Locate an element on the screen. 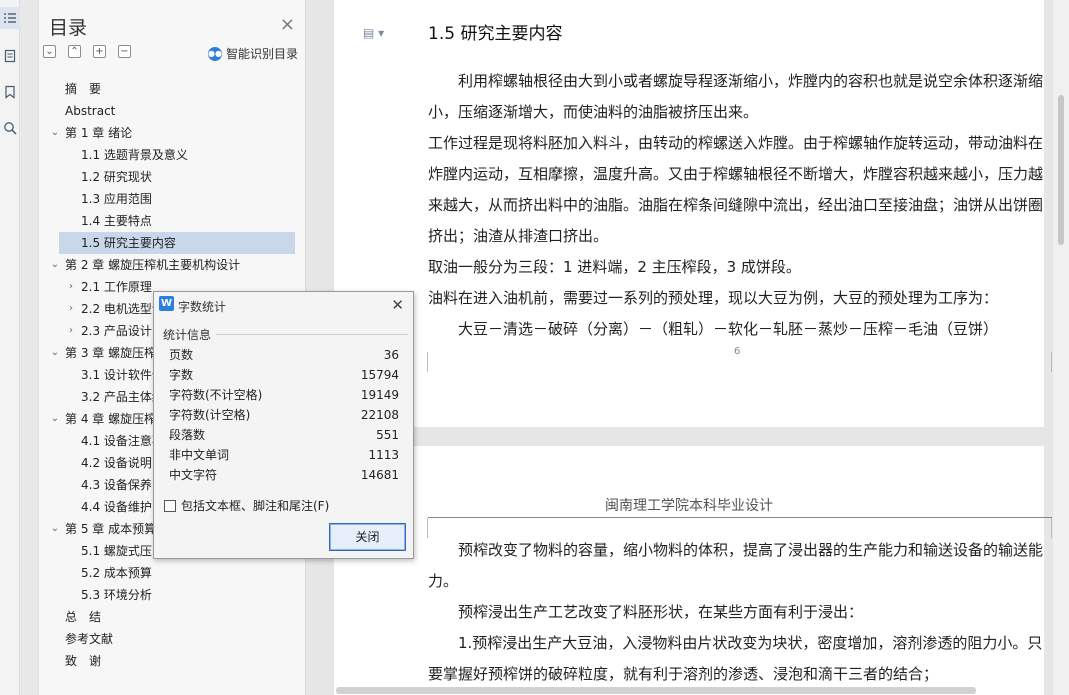  toc-item-label: 摘 要 is located at coordinates (83, 89).